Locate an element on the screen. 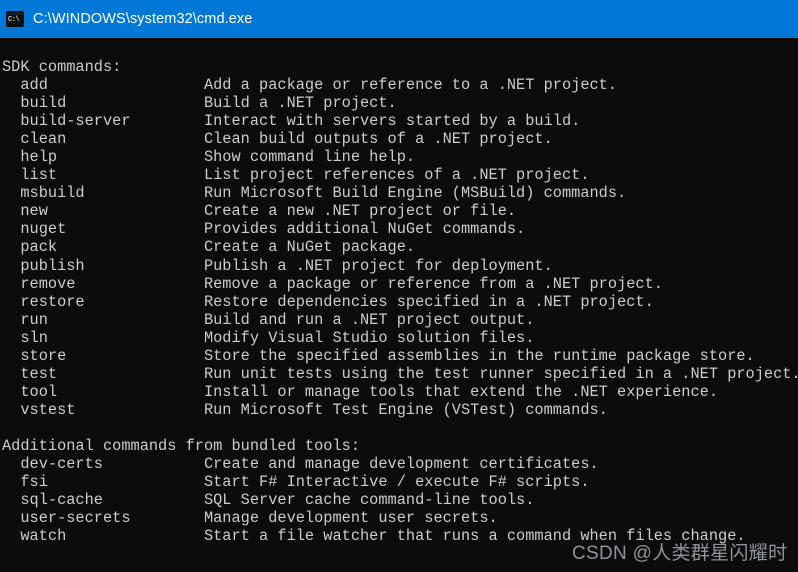 The image size is (798, 572). console-icon-prompt-glyph: C:\ is located at coordinates (14, 20).